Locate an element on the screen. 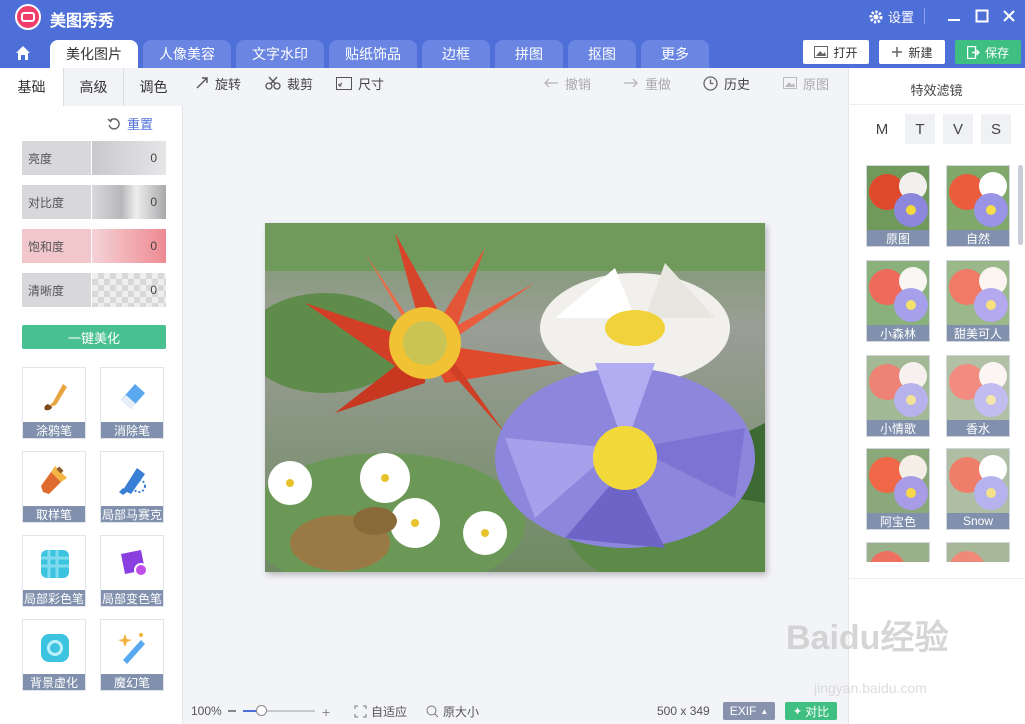 Image resolution: width=1025 pixels, height=724 pixels. contrast-slider: 对比度 0 is located at coordinates (94, 202).